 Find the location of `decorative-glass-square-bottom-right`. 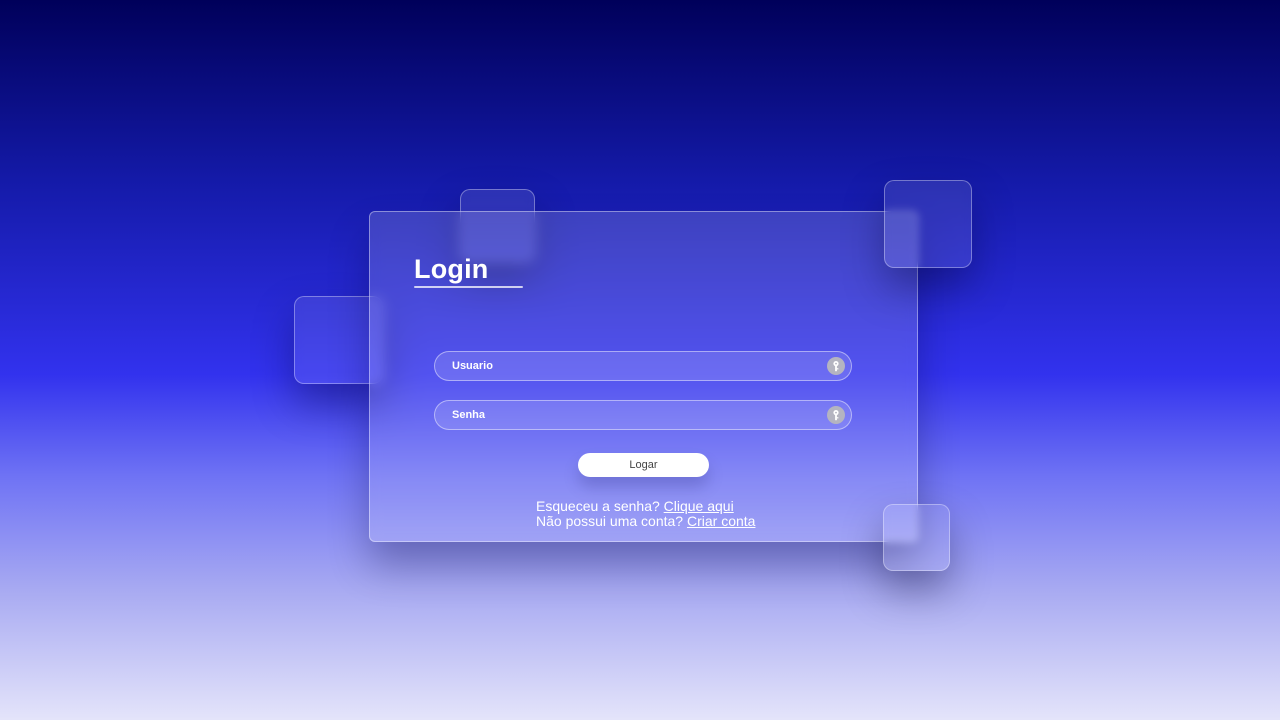

decorative-glass-square-bottom-right is located at coordinates (916, 537).